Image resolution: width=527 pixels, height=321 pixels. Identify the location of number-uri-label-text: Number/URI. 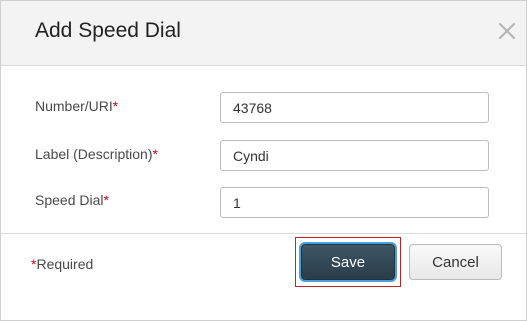
(74, 106).